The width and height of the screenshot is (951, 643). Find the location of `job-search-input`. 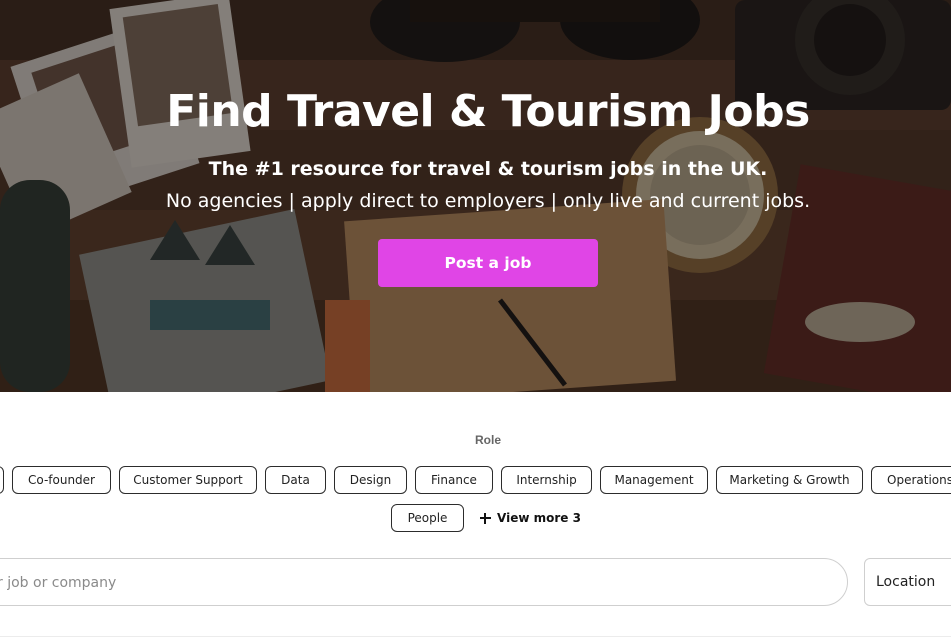

job-search-input is located at coordinates (409, 583).